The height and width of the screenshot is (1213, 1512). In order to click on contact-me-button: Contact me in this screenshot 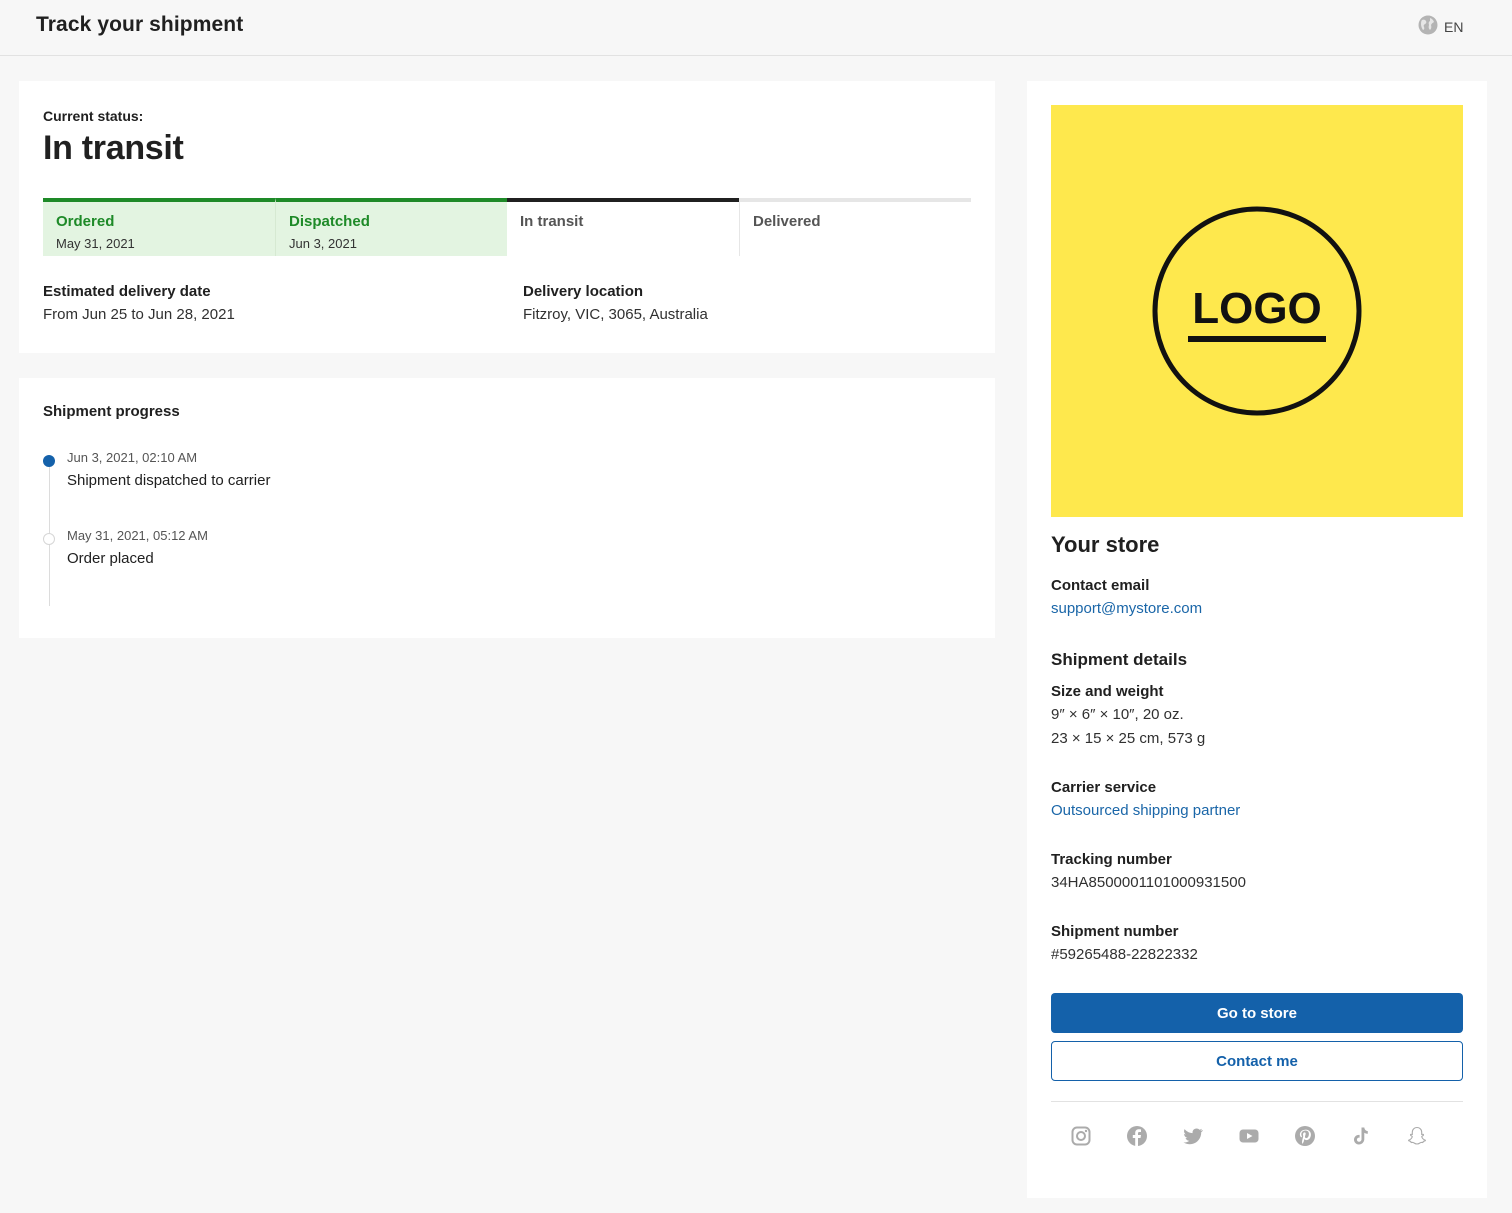, I will do `click(1257, 1061)`.